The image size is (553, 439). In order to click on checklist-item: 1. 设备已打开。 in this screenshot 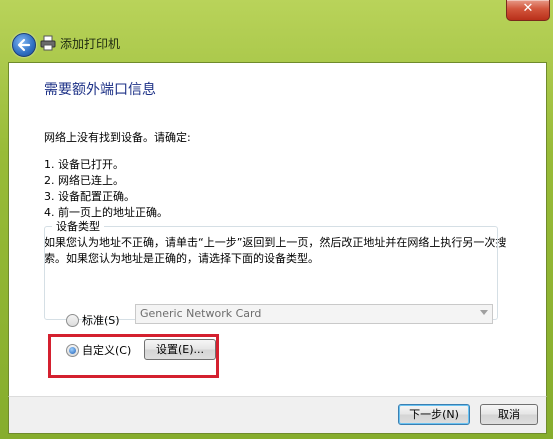, I will do `click(84, 164)`.